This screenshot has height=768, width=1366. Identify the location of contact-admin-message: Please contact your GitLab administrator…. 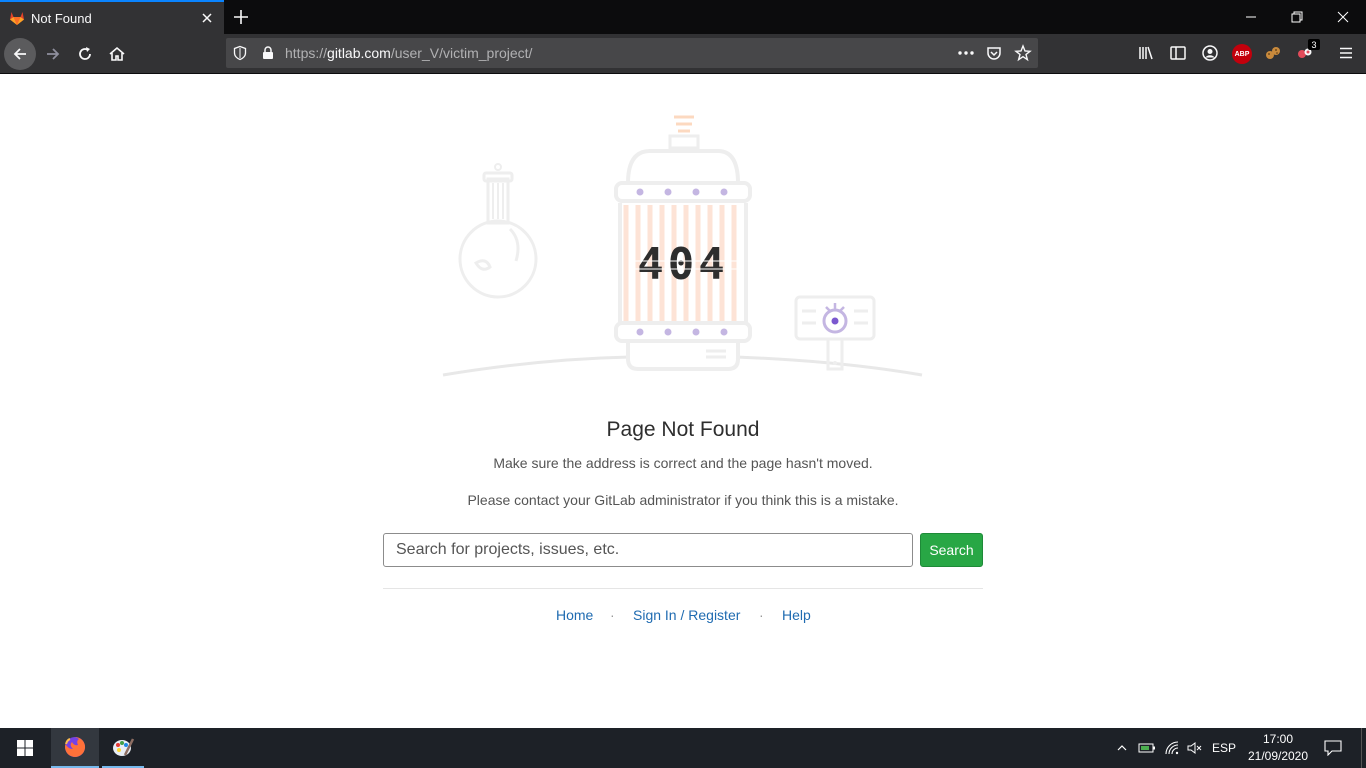
(683, 500).